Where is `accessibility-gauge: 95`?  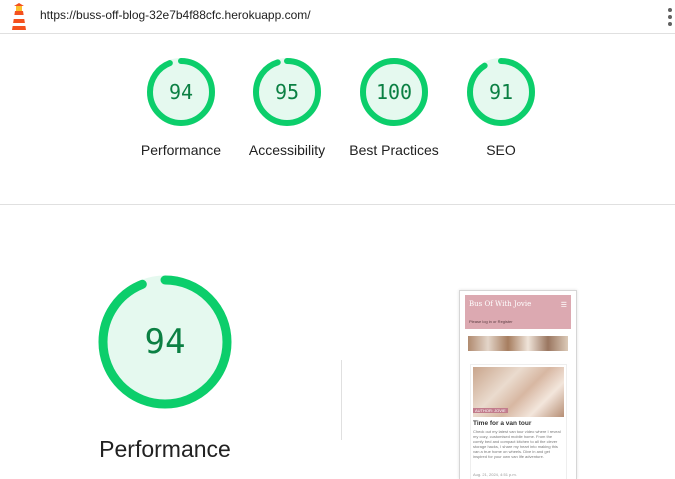
accessibility-gauge: 95 is located at coordinates (287, 92).